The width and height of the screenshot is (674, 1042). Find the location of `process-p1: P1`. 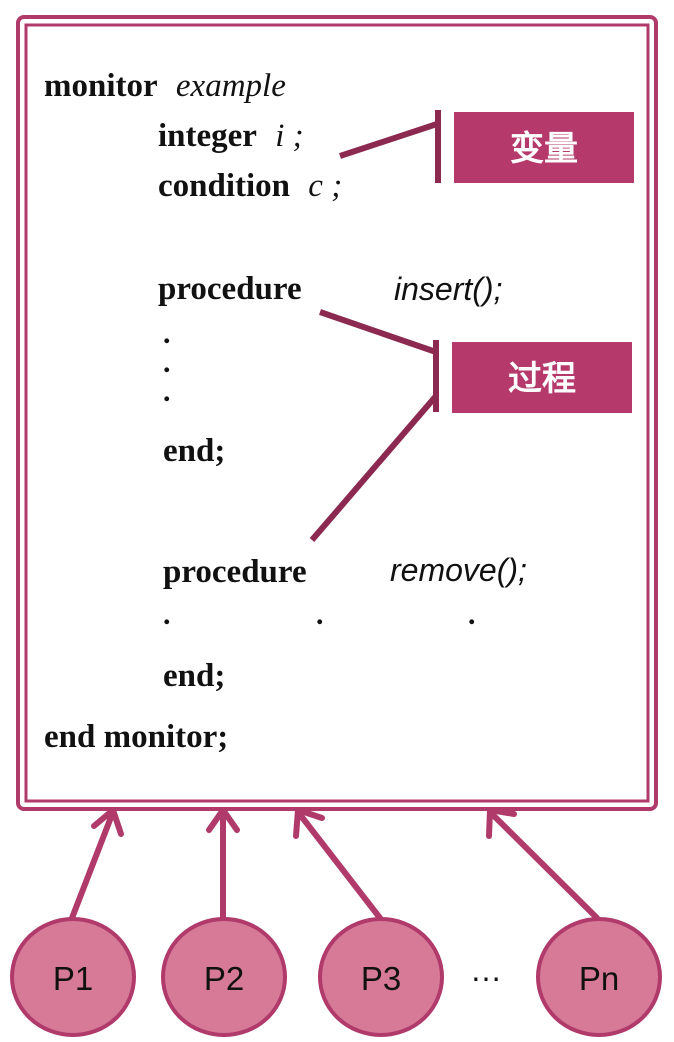

process-p1: P1 is located at coordinates (73, 977).